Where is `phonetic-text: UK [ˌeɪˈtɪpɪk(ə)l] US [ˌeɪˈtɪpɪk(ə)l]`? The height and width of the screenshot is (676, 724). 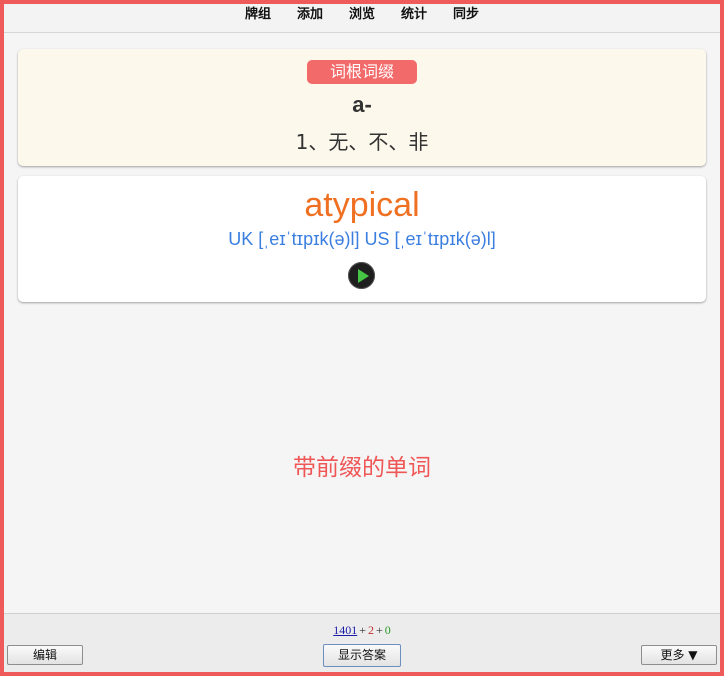
phonetic-text: UK [ˌeɪˈtɪpɪk(ə)l] US [ˌeɪˈtɪpɪk(ə)l] is located at coordinates (362, 239).